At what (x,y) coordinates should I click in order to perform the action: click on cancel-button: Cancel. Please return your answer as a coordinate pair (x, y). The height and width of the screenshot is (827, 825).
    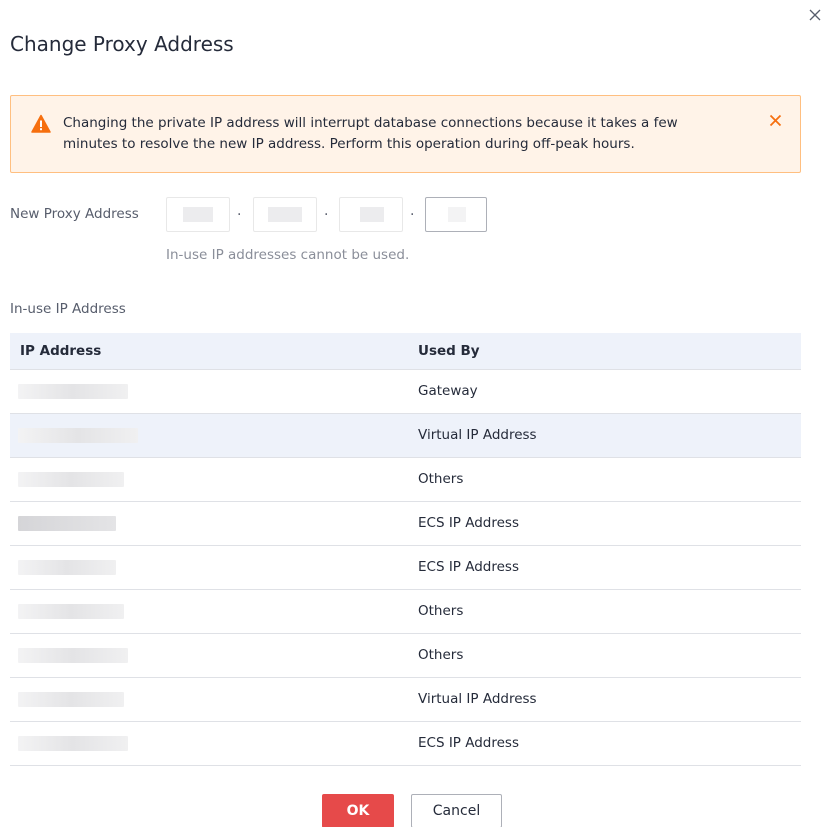
    Looking at the image, I should click on (456, 810).